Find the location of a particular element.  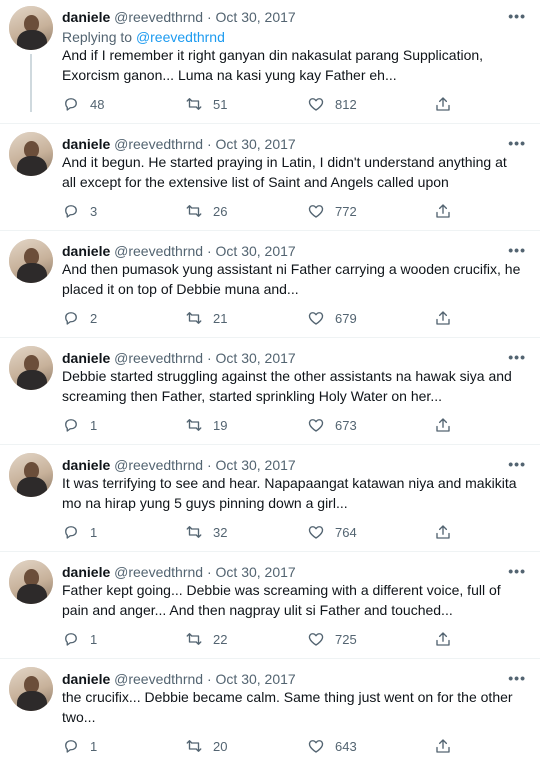

tweet-actions: 1 20 643 is located at coordinates (262, 746).